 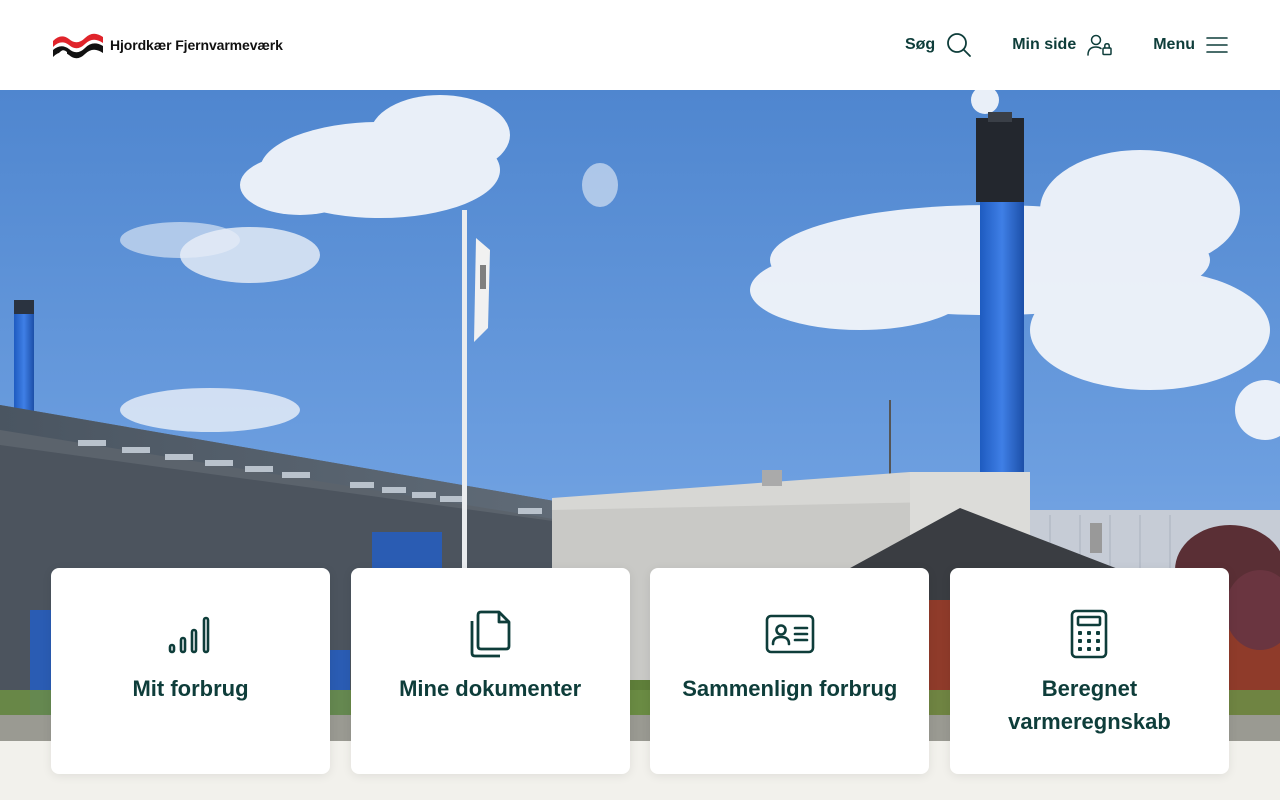 What do you see at coordinates (190, 688) in the screenshot?
I see `card-title: Mit forbrug` at bounding box center [190, 688].